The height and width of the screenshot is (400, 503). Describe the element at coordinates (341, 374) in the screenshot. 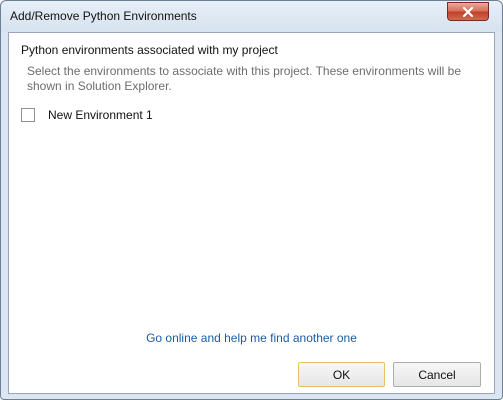

I see `ok-button: OK` at that location.